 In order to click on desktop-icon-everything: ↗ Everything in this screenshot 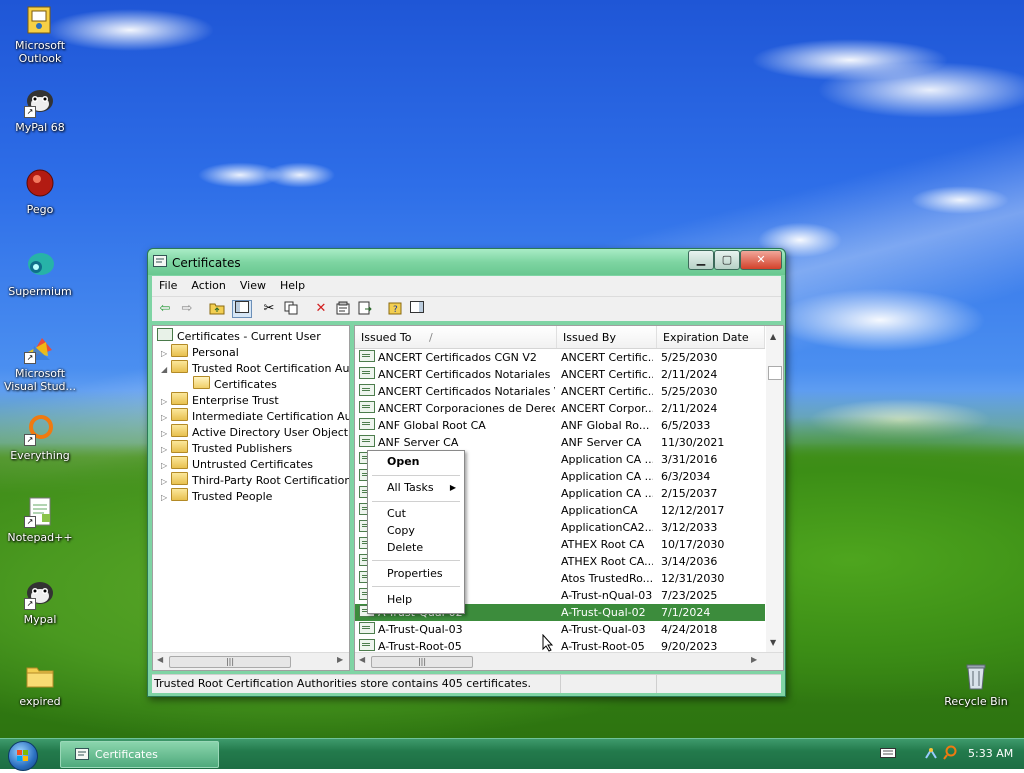, I will do `click(40, 438)`.